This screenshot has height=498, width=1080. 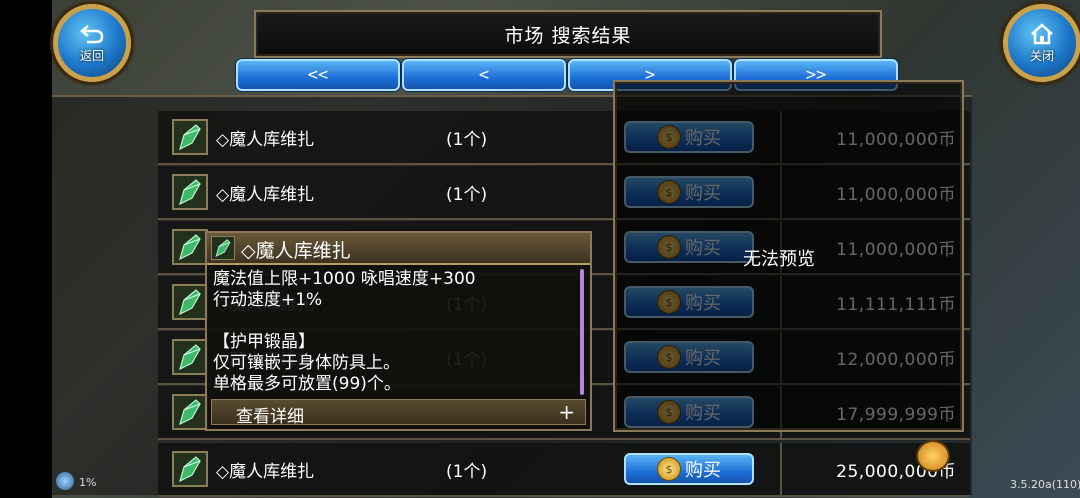 What do you see at coordinates (564, 470) in the screenshot?
I see `list-item: ◇魔人库维扎 (1个) $ 购买 25,000,000币` at bounding box center [564, 470].